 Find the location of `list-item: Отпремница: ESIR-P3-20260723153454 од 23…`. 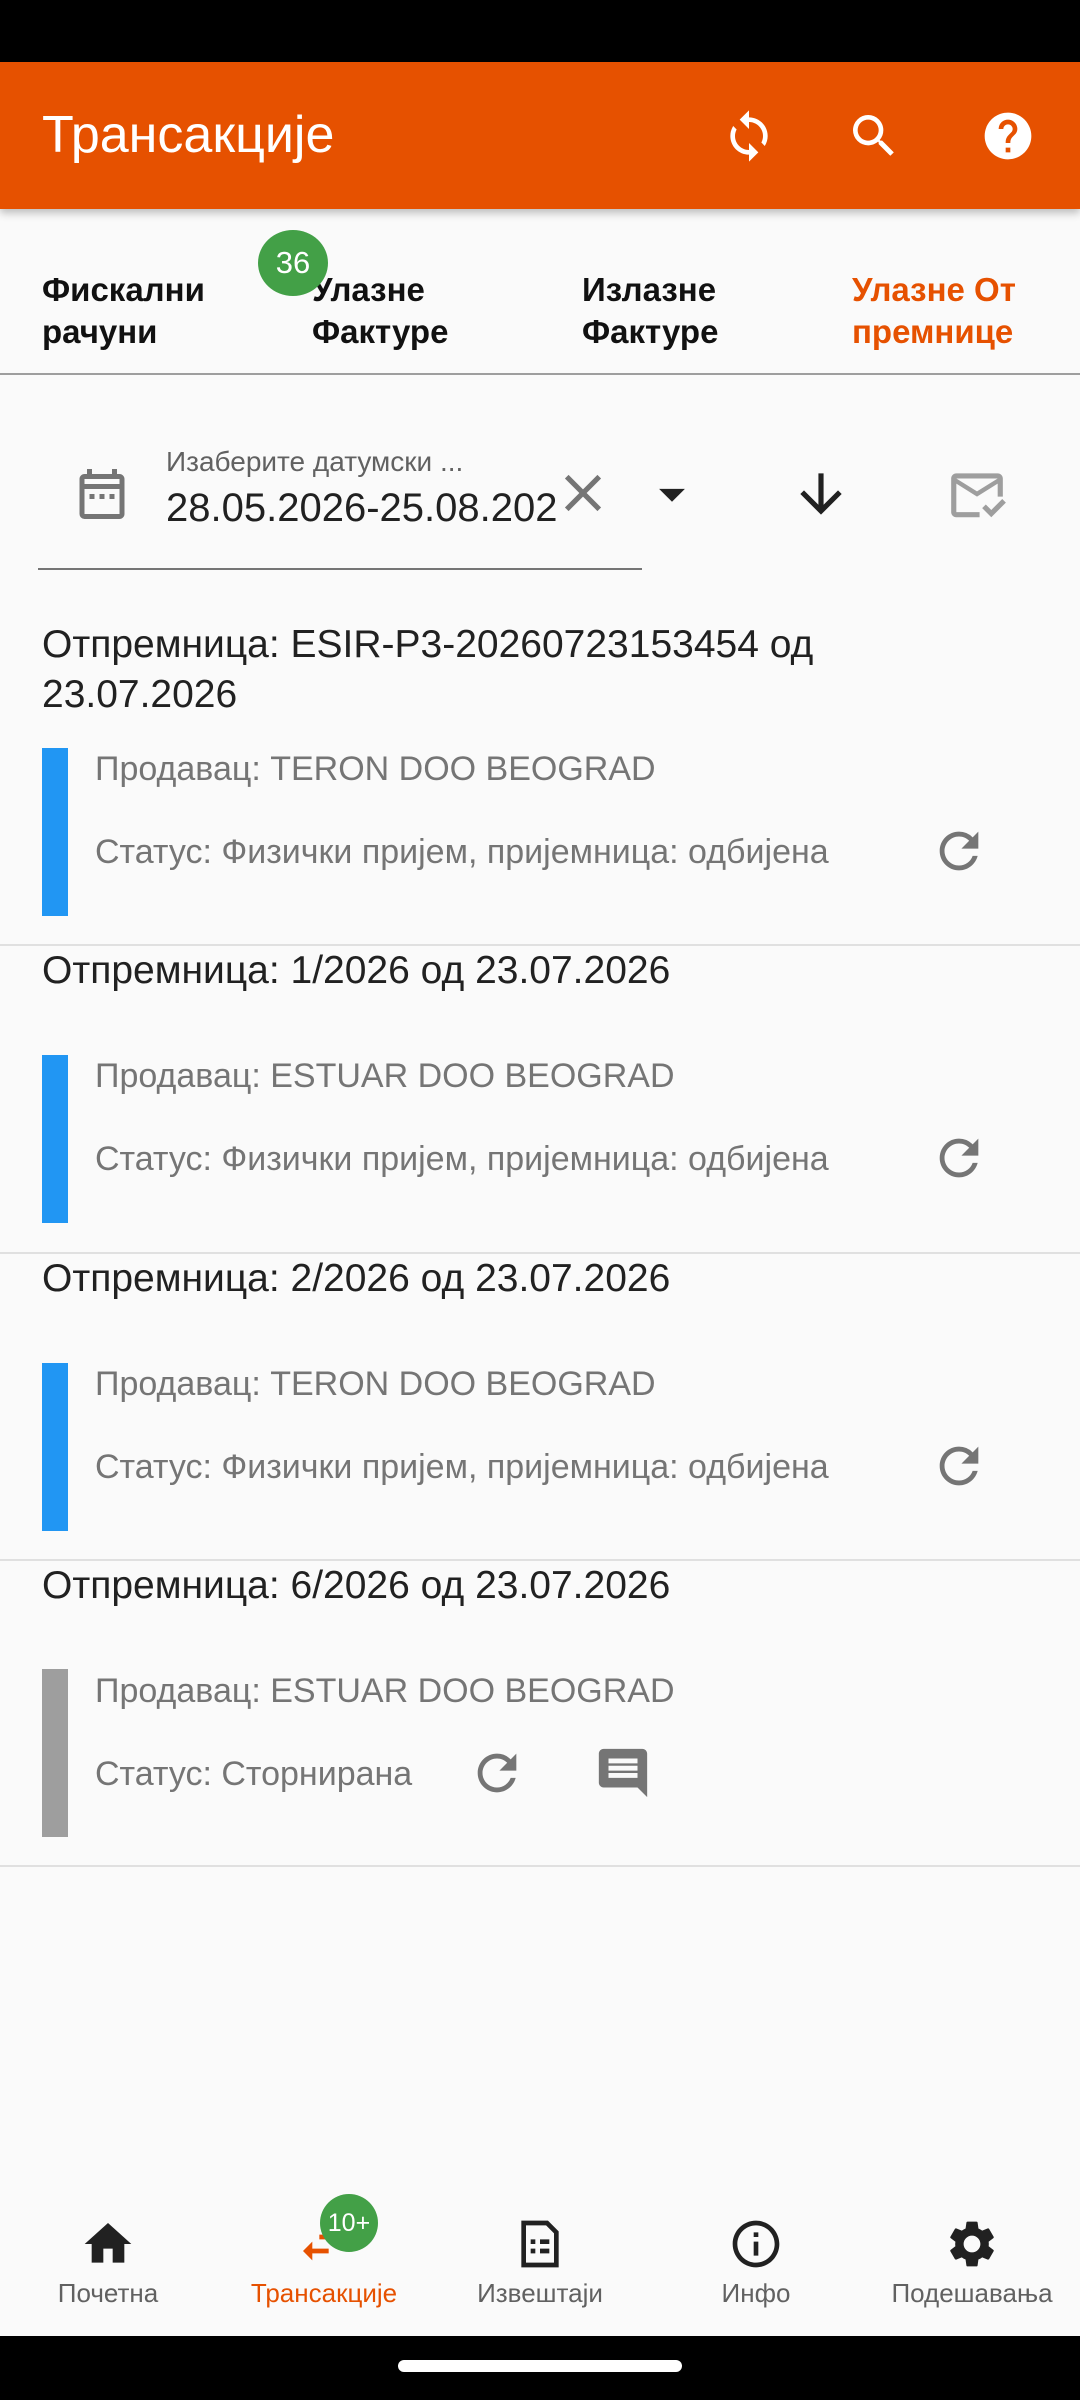

list-item: Отпремница: ESIR-P3-20260723153454 од 23… is located at coordinates (540, 783).